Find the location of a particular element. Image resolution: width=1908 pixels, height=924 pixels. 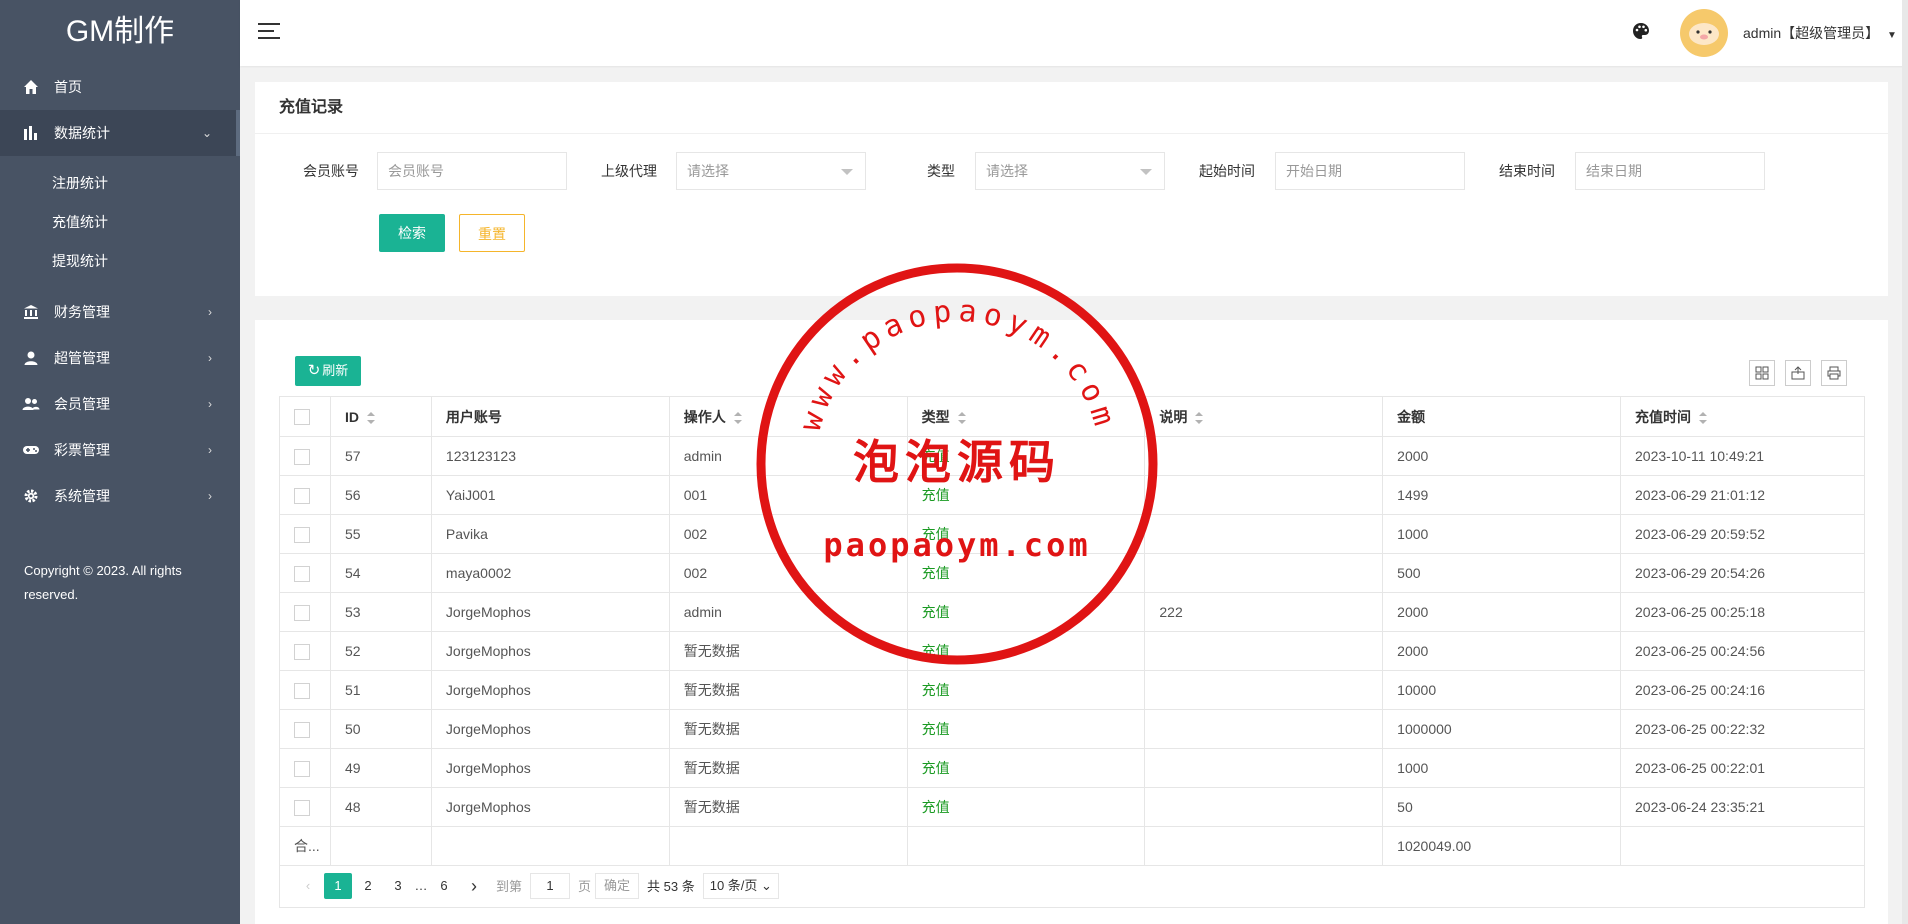

reset-button: 重置 is located at coordinates (492, 233).